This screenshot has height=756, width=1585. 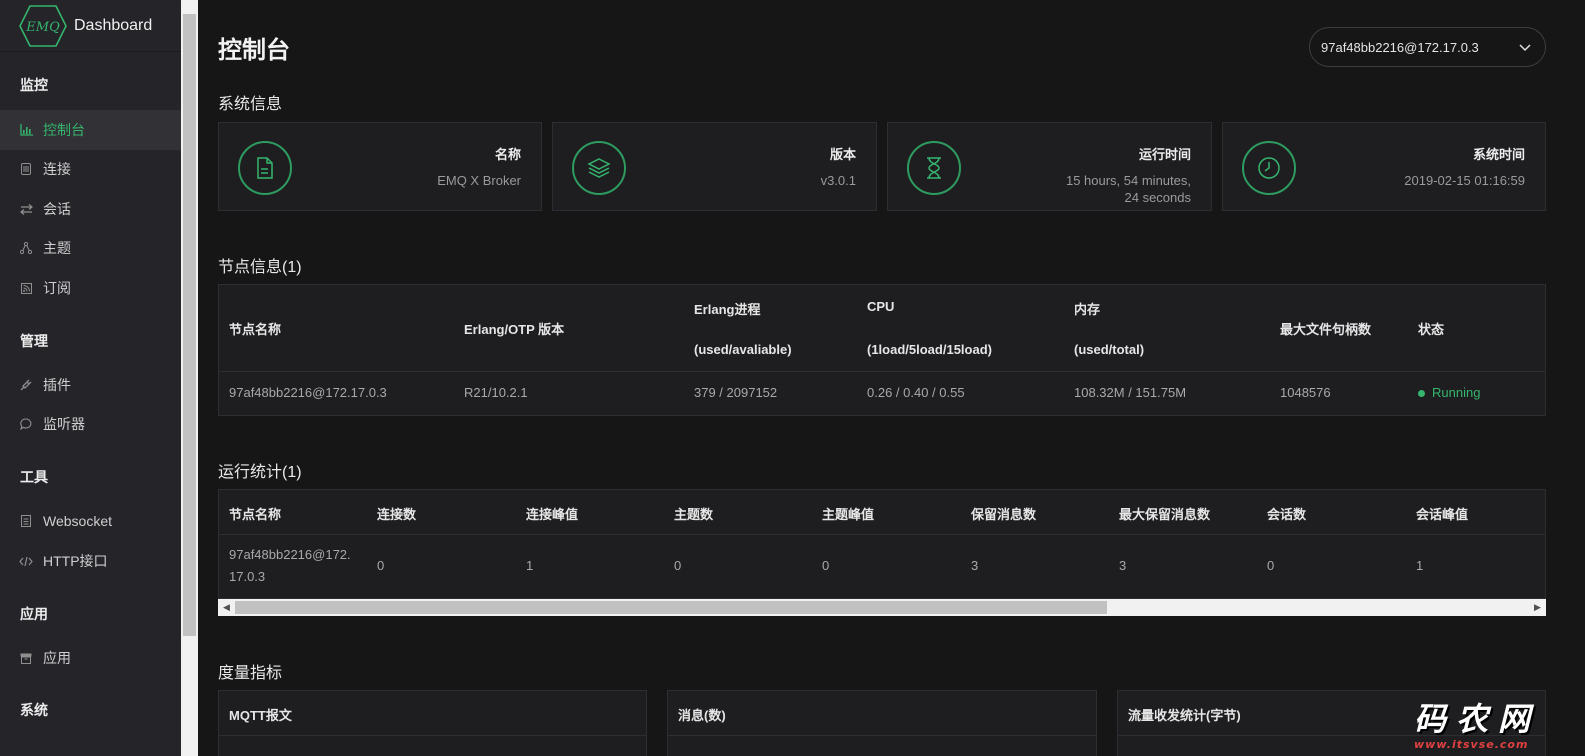 I want to click on cell-memory: 108.32M / 151.75M, so click(x=1130, y=392).